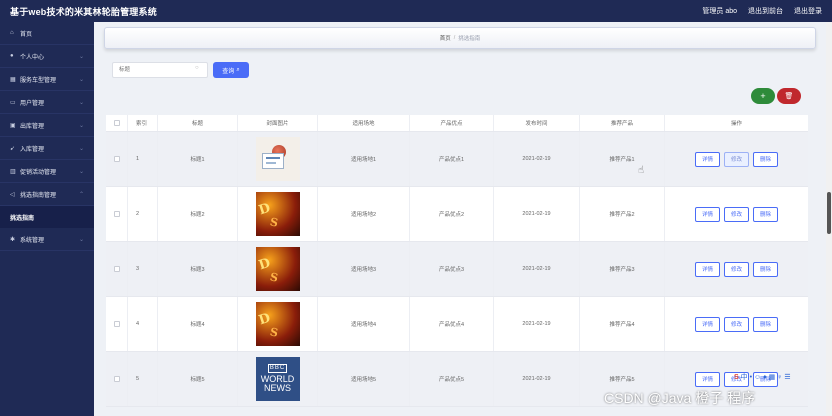  What do you see at coordinates (116, 123) in the screenshot?
I see `select-all-checkbox` at bounding box center [116, 123].